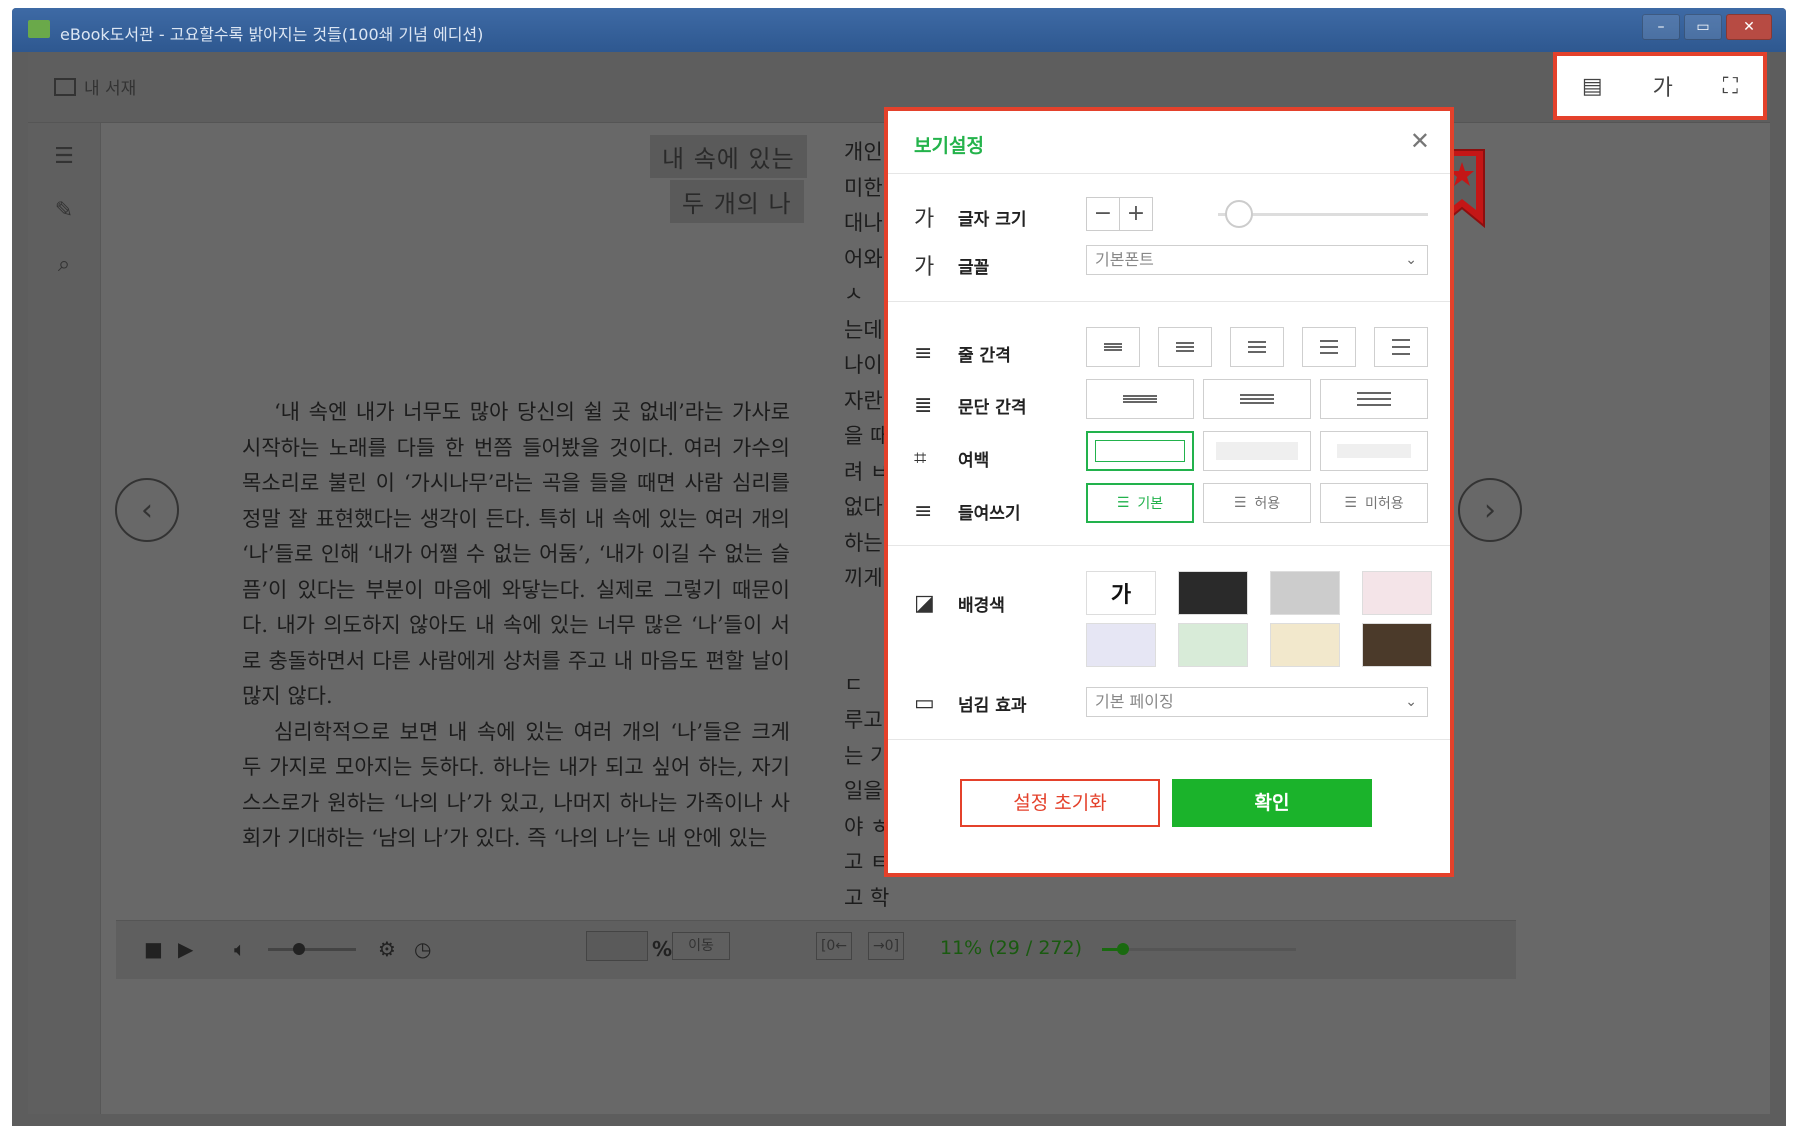  What do you see at coordinates (1272, 803) in the screenshot?
I see `confirm-button: 확인` at bounding box center [1272, 803].